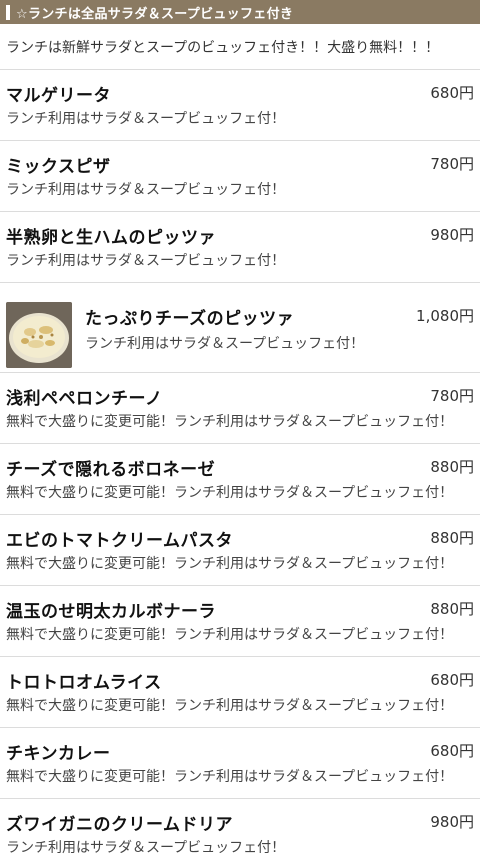 This screenshot has width=480, height=863. I want to click on menu-item-price: 1,080円, so click(445, 316).